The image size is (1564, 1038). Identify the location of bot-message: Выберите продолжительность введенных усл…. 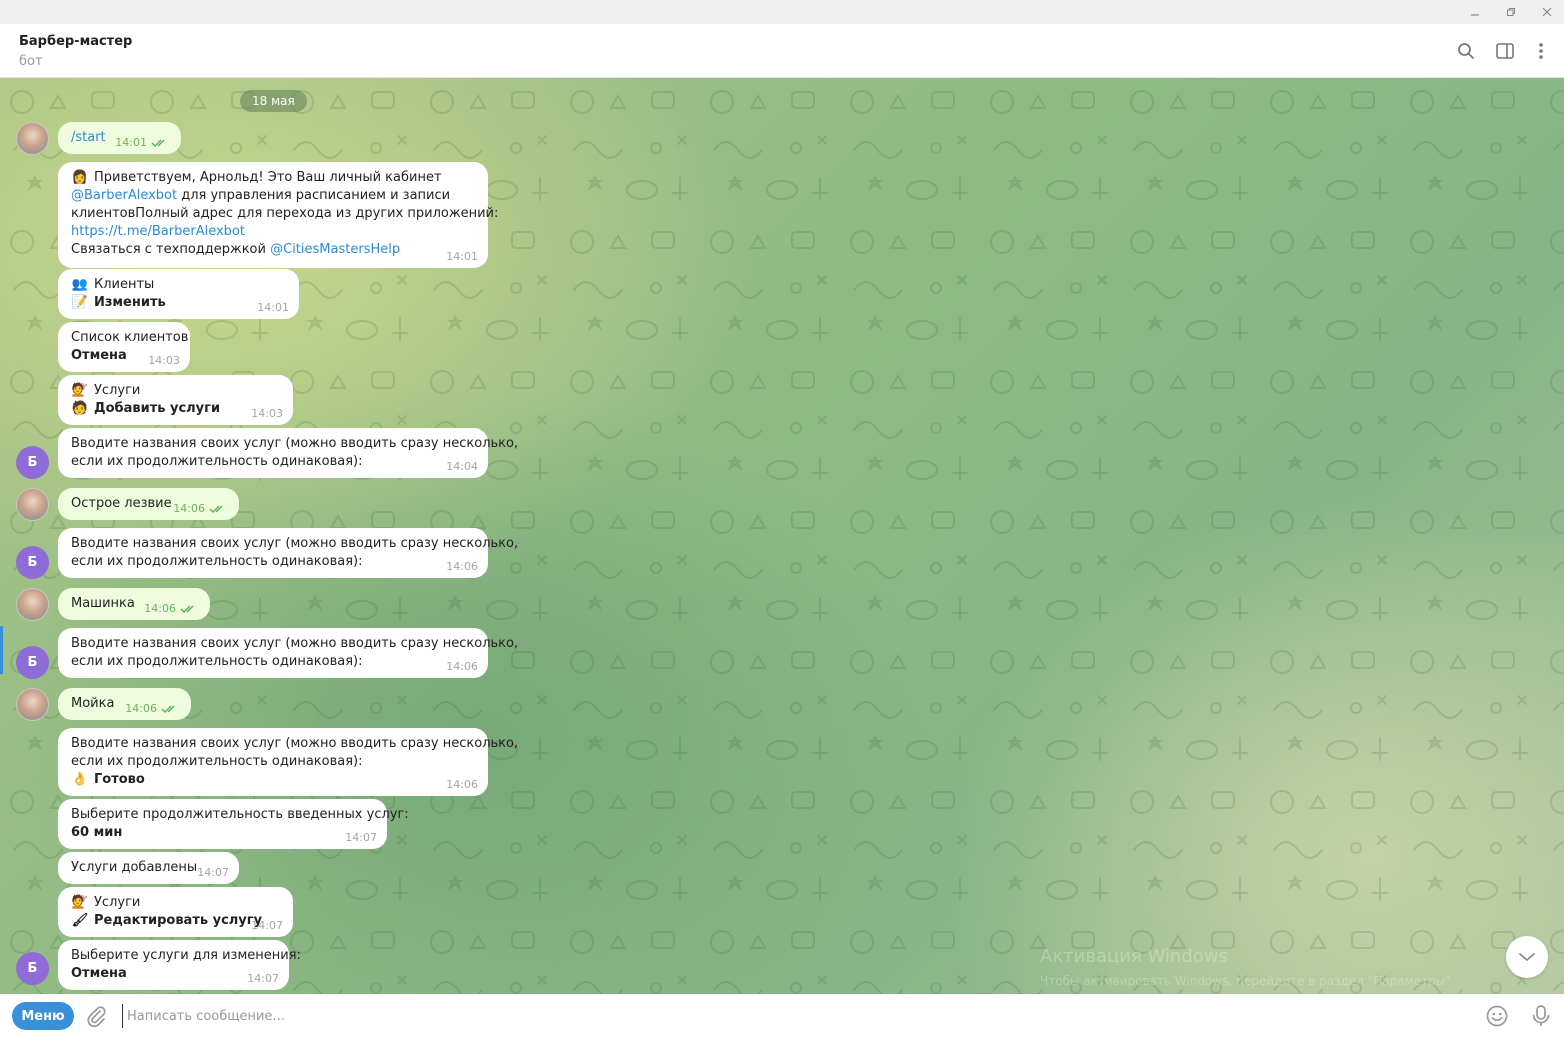
(233, 824).